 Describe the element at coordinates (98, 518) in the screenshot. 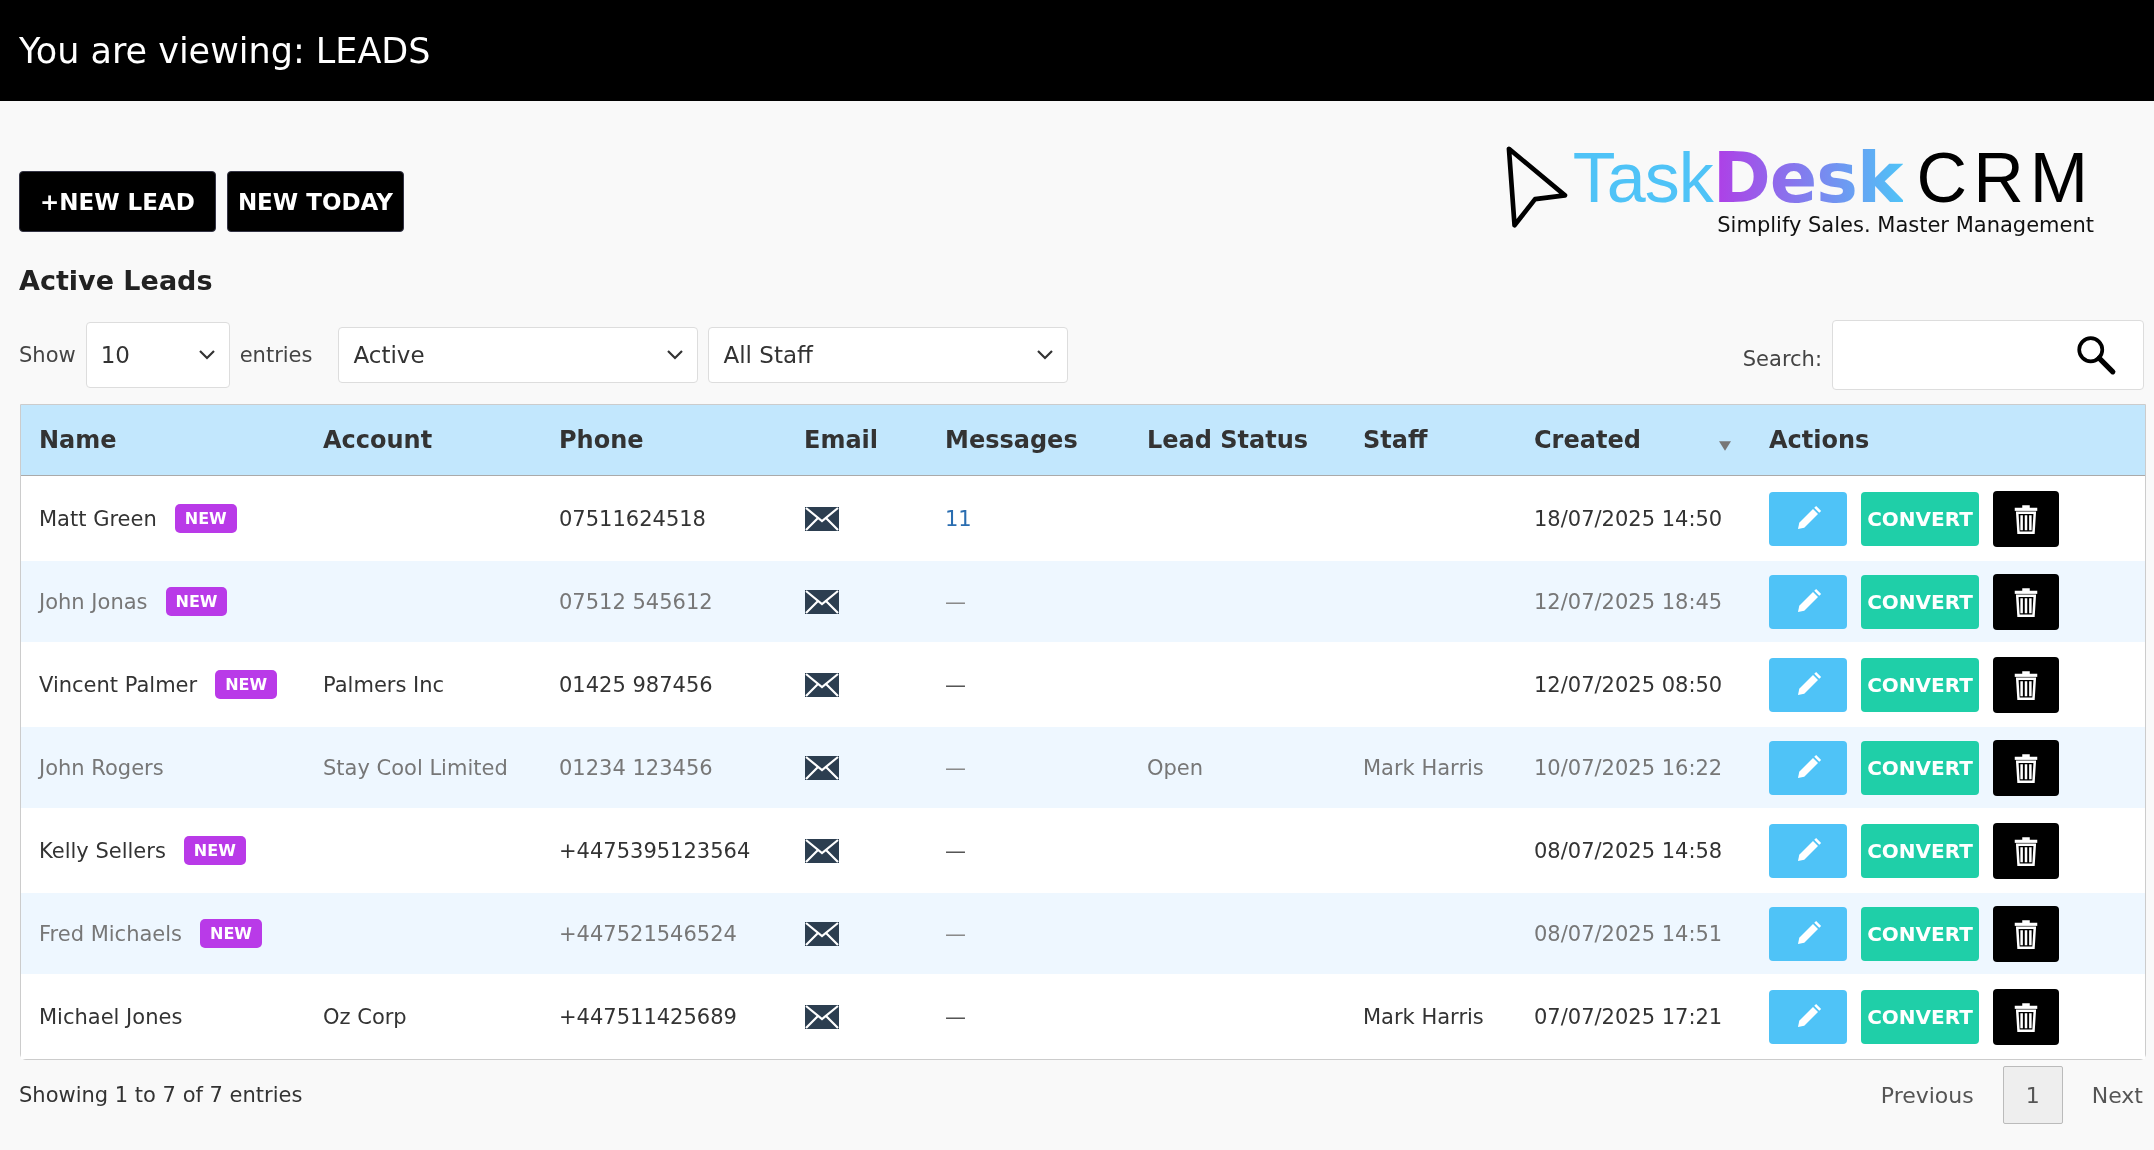

I see `name-cell: Matt Green` at that location.